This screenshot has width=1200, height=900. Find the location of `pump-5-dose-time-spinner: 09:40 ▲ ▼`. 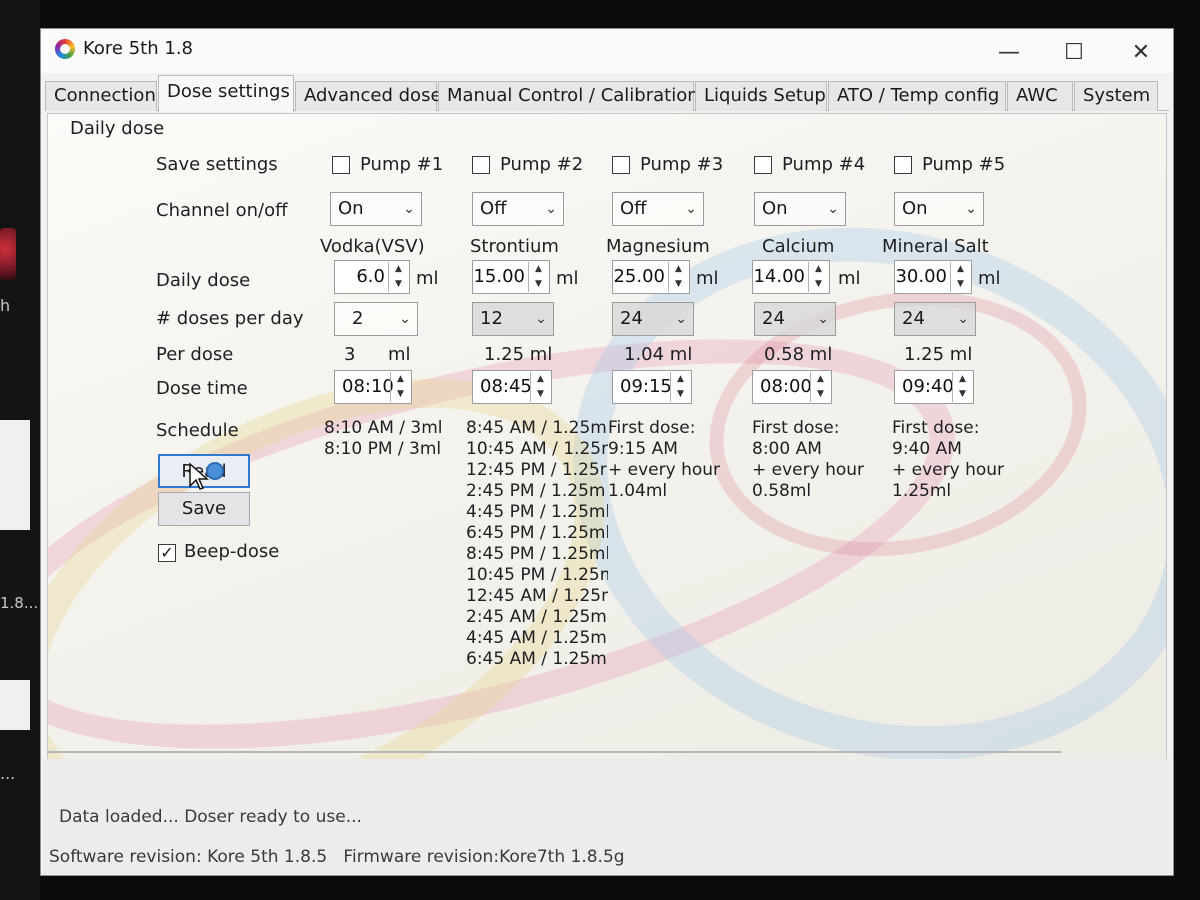

pump-5-dose-time-spinner: 09:40 ▲ ▼ is located at coordinates (934, 387).